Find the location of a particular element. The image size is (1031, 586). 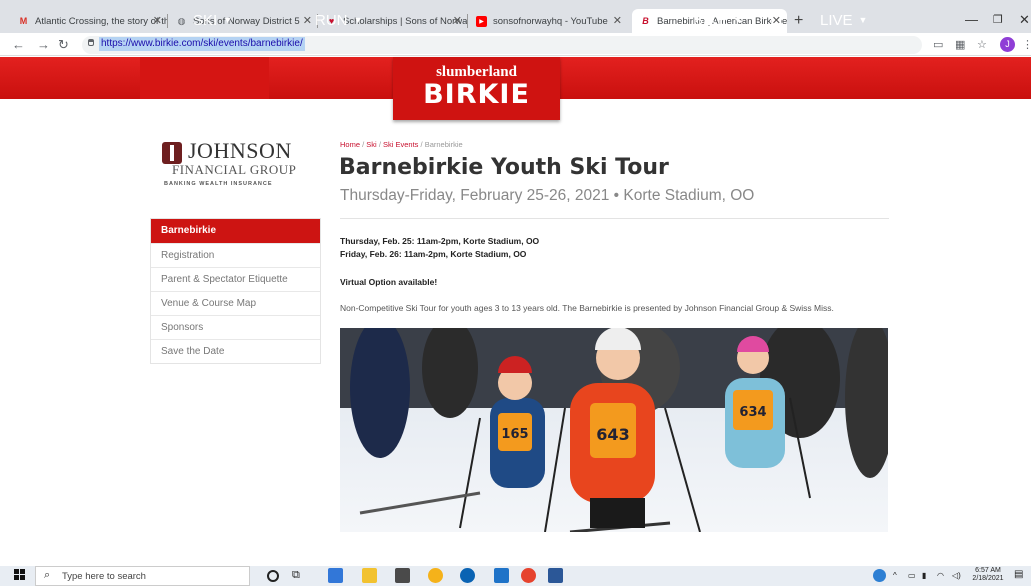

cast-icon: ▭ is located at coordinates (938, 44).